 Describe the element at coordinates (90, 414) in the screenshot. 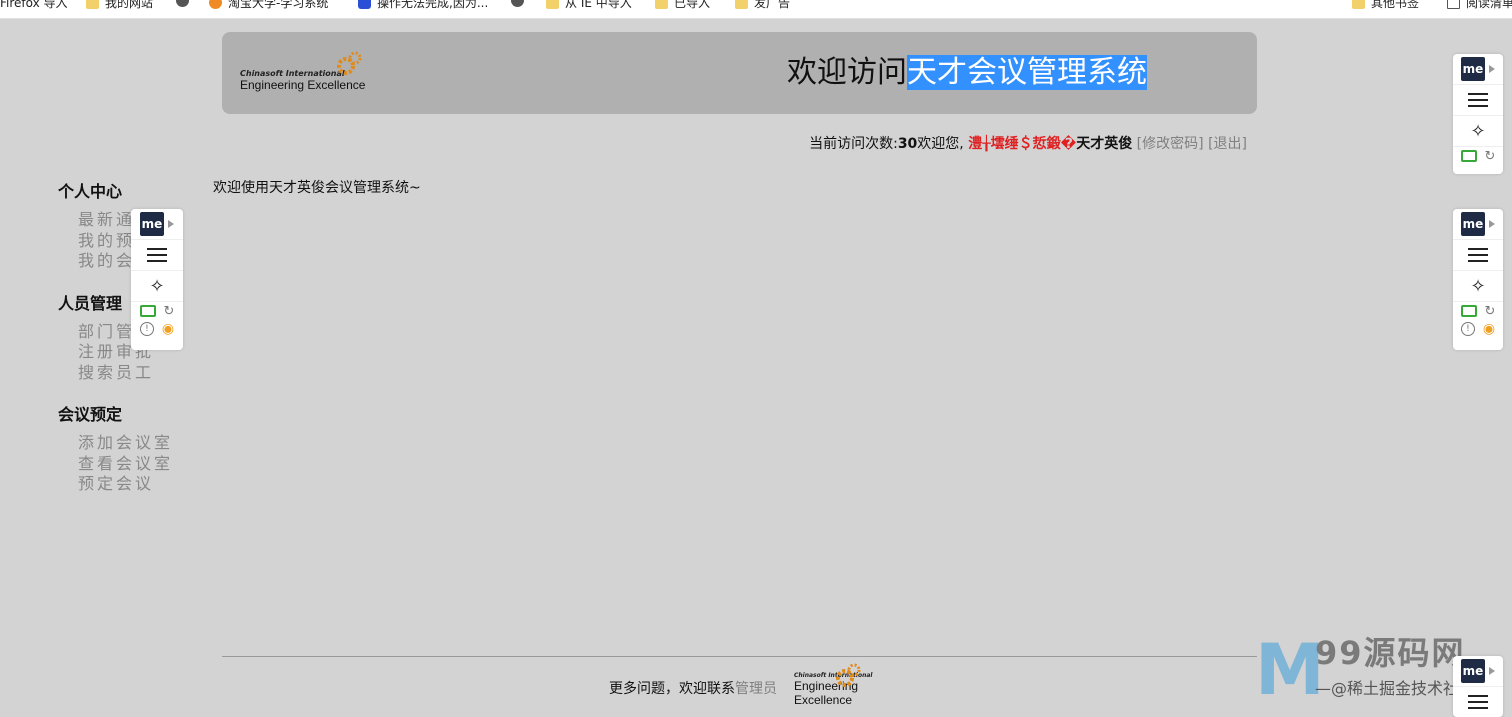

I see `sidebar-group-booking: 会议预定` at that location.